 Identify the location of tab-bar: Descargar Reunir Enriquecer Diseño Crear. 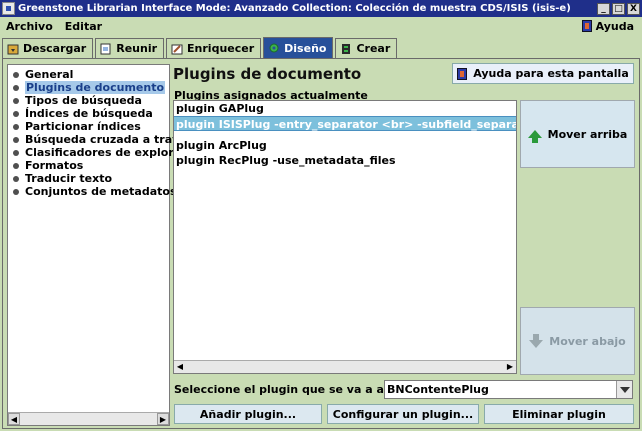
(200, 47).